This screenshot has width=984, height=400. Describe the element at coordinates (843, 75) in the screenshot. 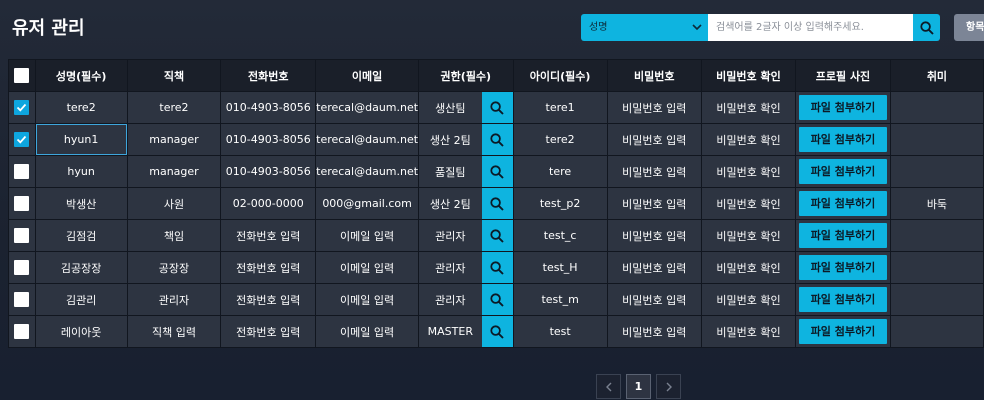

I see `column-header: 프로필 사진` at that location.